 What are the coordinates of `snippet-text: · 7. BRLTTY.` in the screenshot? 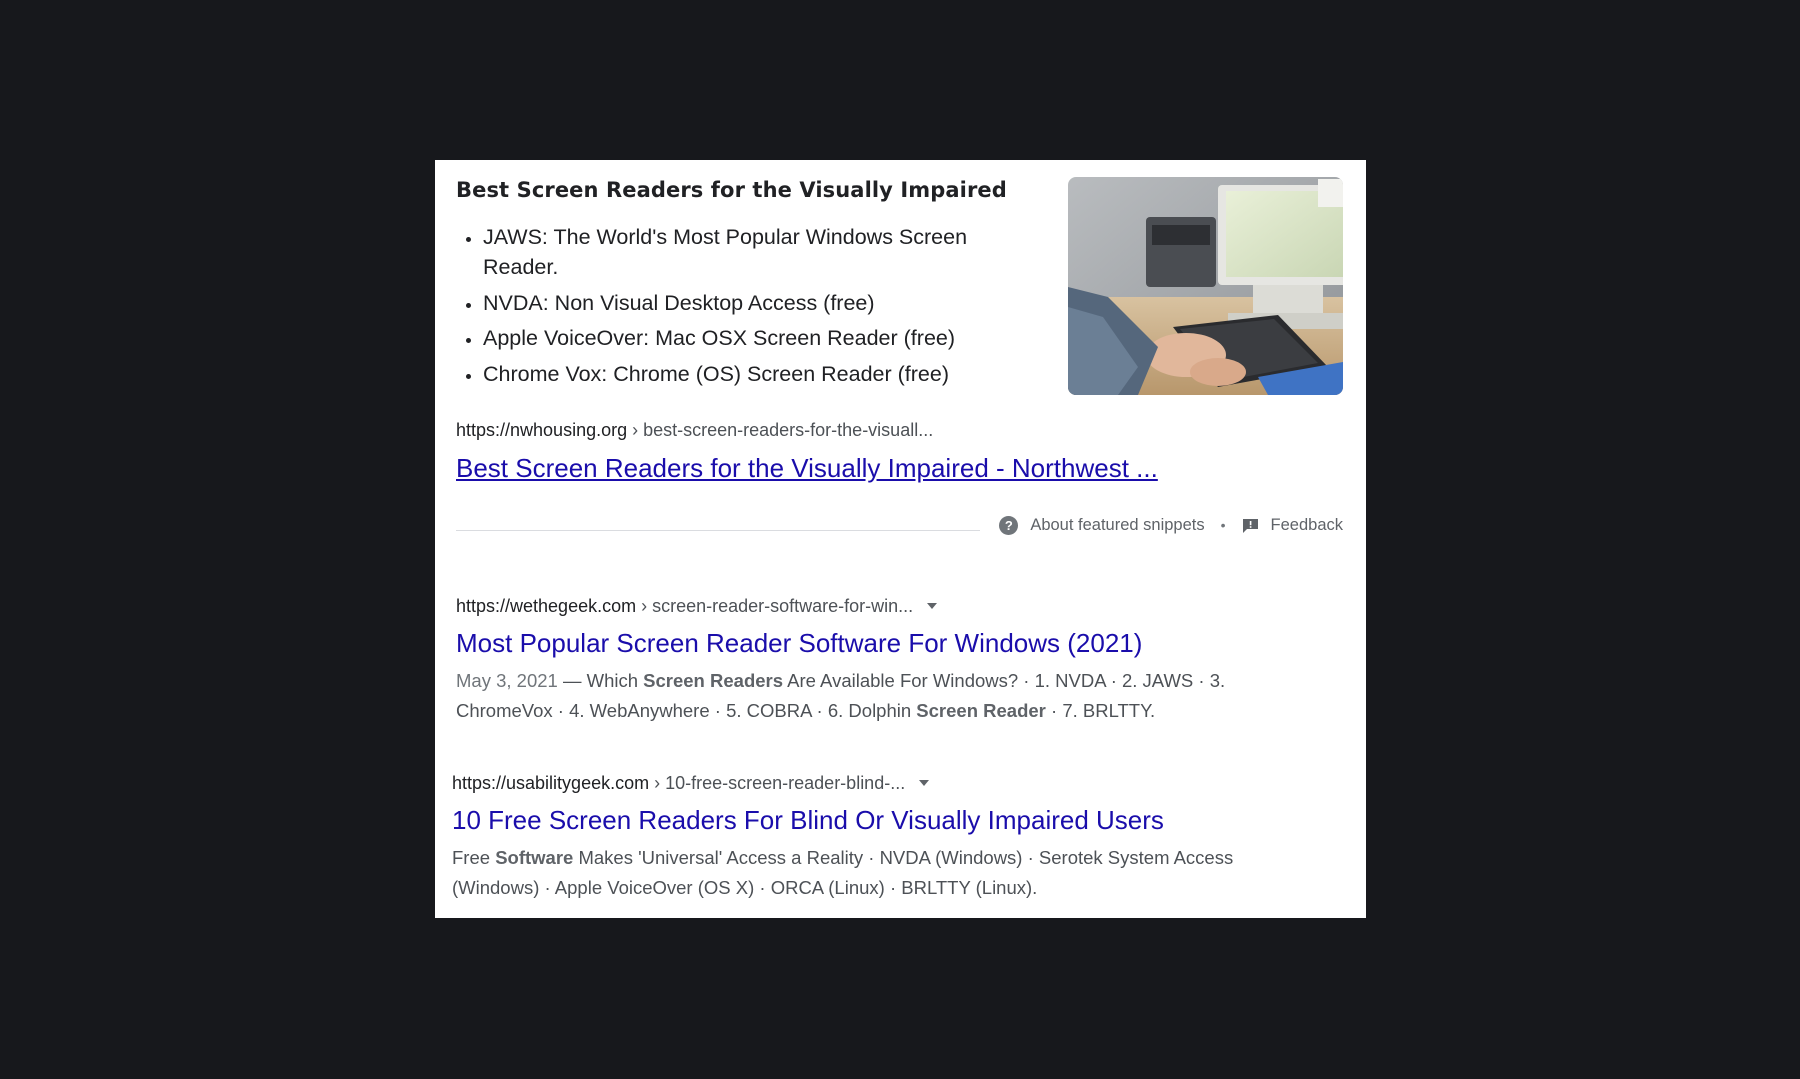 It's located at (1100, 710).